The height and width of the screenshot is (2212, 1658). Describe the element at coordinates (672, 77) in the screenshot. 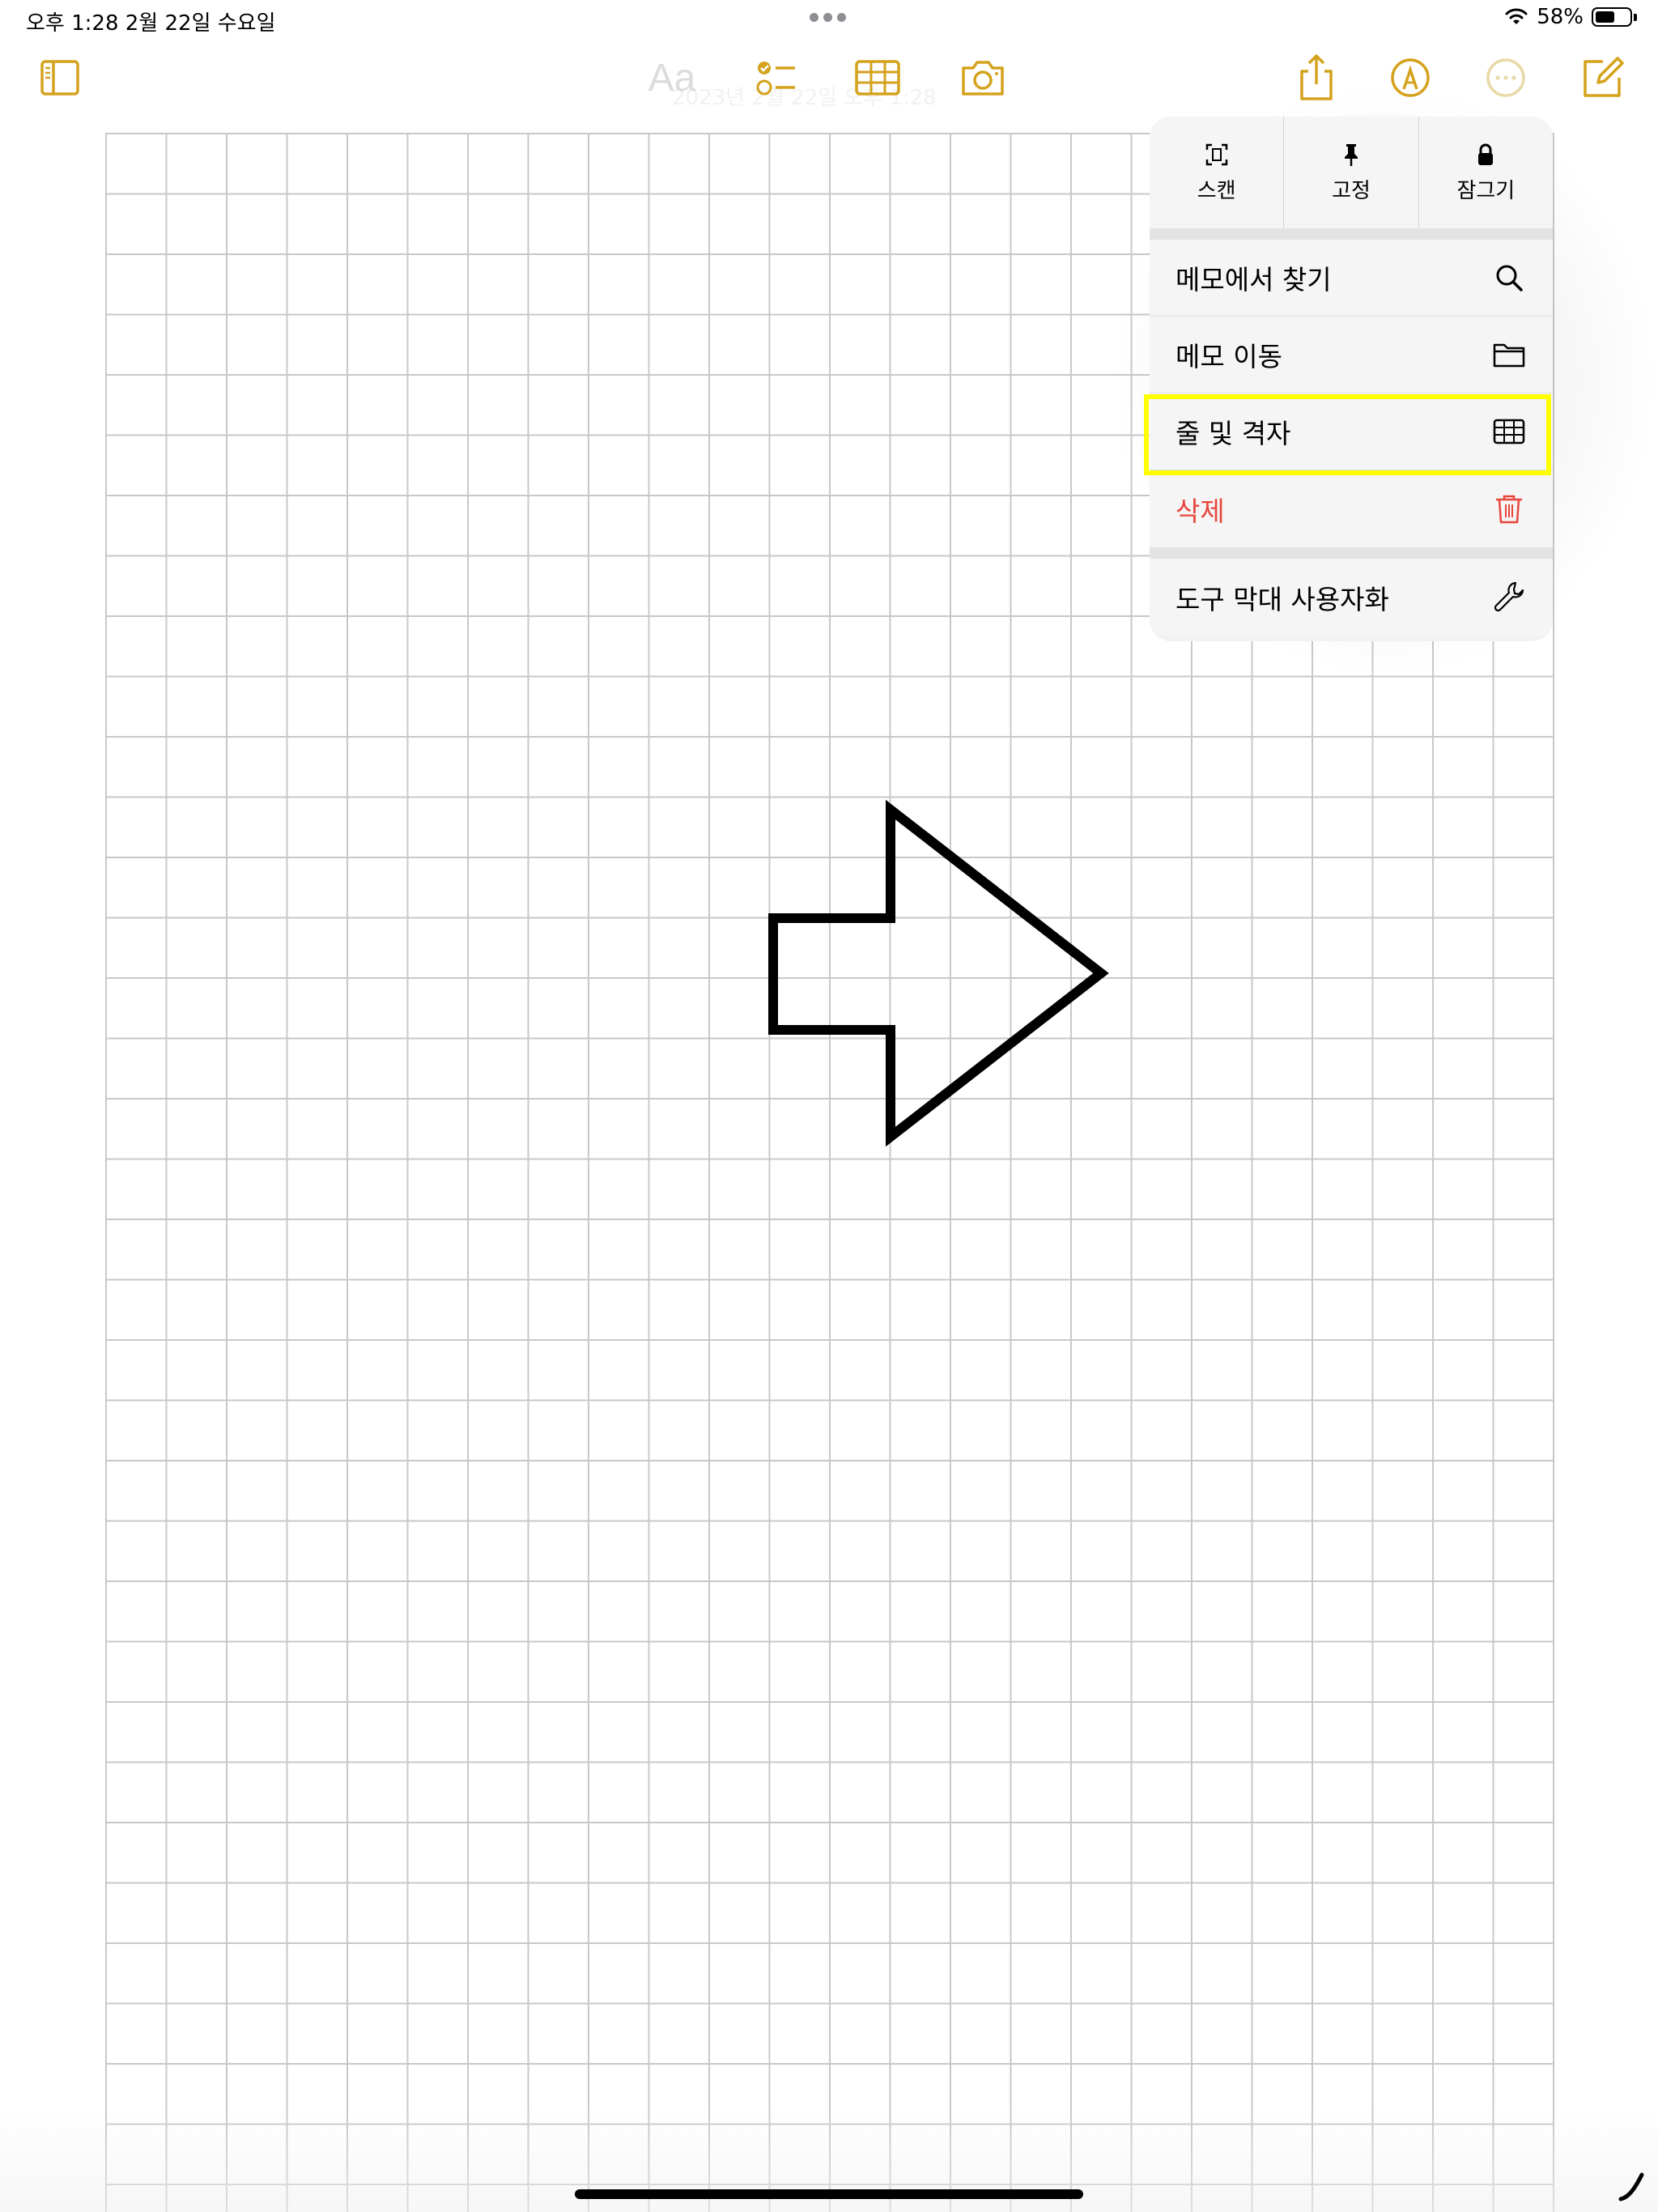

I see `format-button: Aa` at that location.